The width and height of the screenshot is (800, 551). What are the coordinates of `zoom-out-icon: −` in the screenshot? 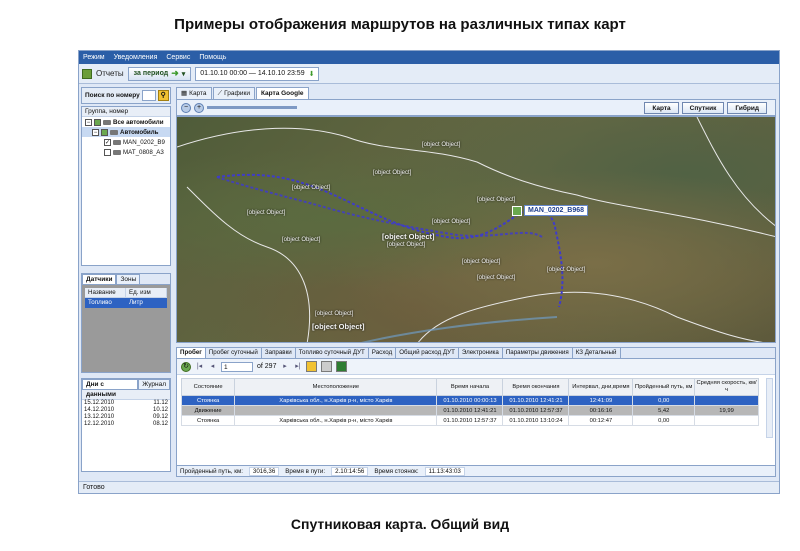 It's located at (186, 107).